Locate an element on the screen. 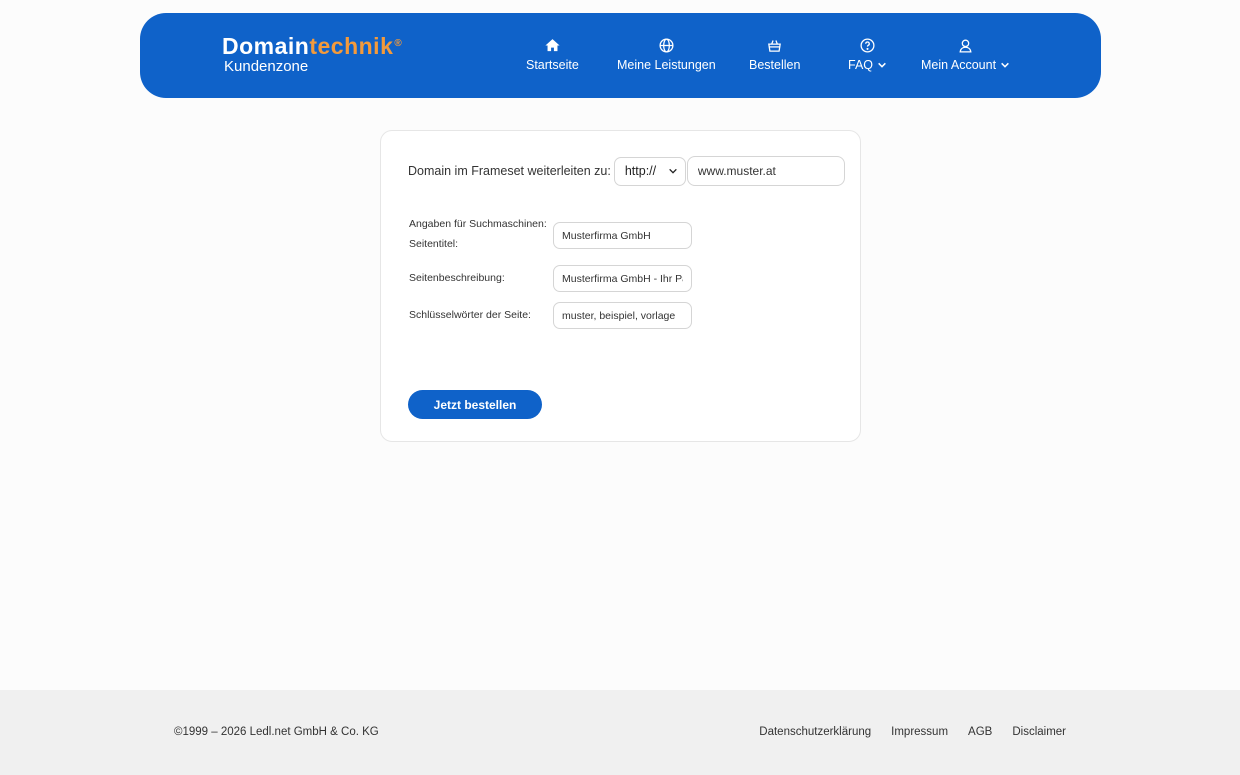 This screenshot has width=1240, height=775. home-icon is located at coordinates (552, 45).